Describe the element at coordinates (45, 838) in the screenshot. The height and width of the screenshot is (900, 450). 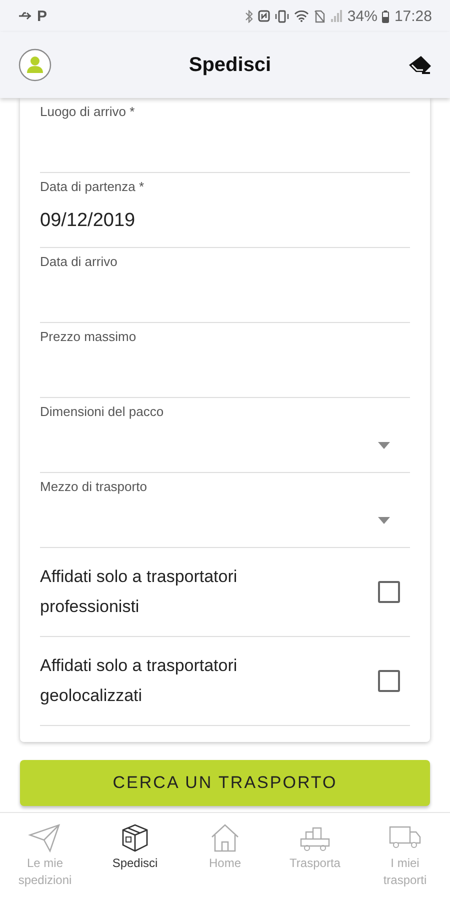
I see `paper-plane-icon` at that location.